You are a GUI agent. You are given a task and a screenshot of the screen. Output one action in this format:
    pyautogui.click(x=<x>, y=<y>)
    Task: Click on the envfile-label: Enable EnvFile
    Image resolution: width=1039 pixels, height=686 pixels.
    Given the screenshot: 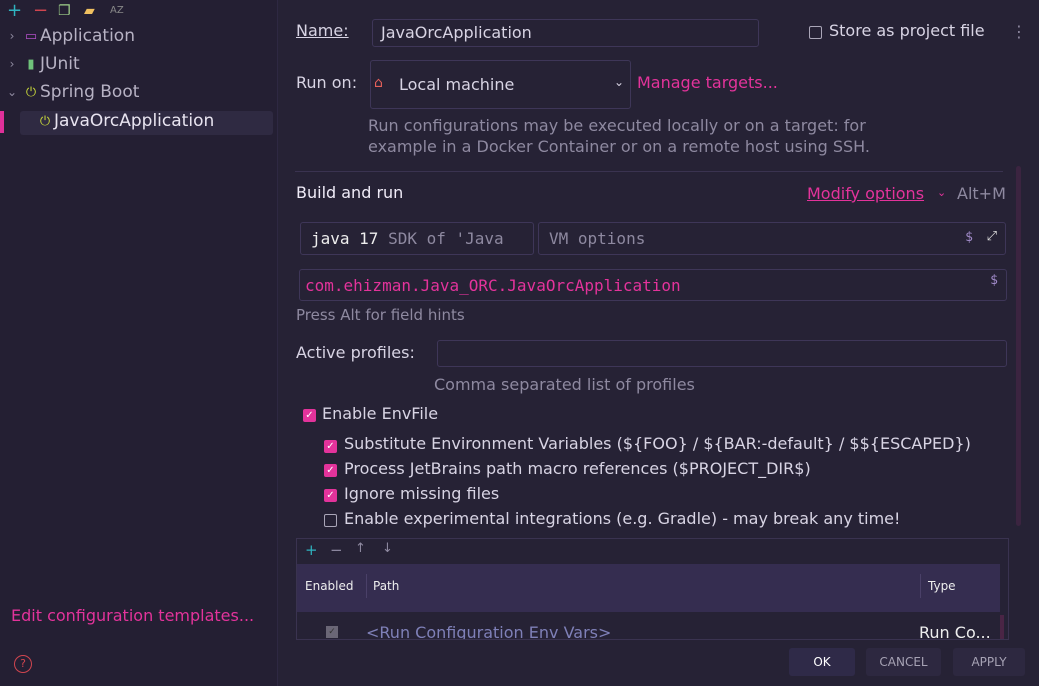 What is the action you would take?
    pyautogui.click(x=380, y=413)
    